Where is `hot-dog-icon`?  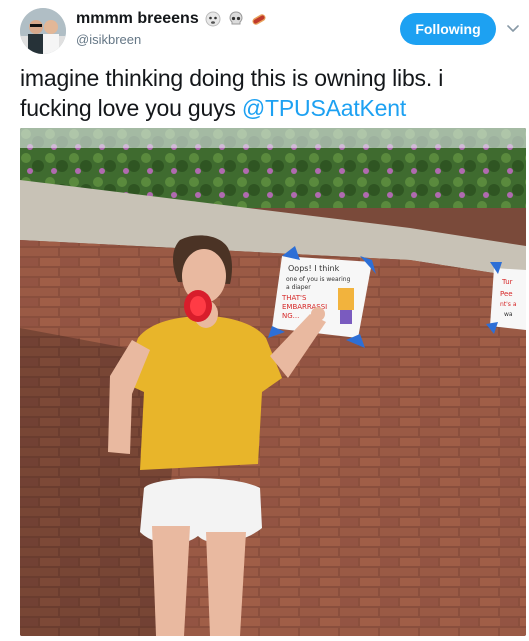
hot-dog-icon is located at coordinates (259, 19).